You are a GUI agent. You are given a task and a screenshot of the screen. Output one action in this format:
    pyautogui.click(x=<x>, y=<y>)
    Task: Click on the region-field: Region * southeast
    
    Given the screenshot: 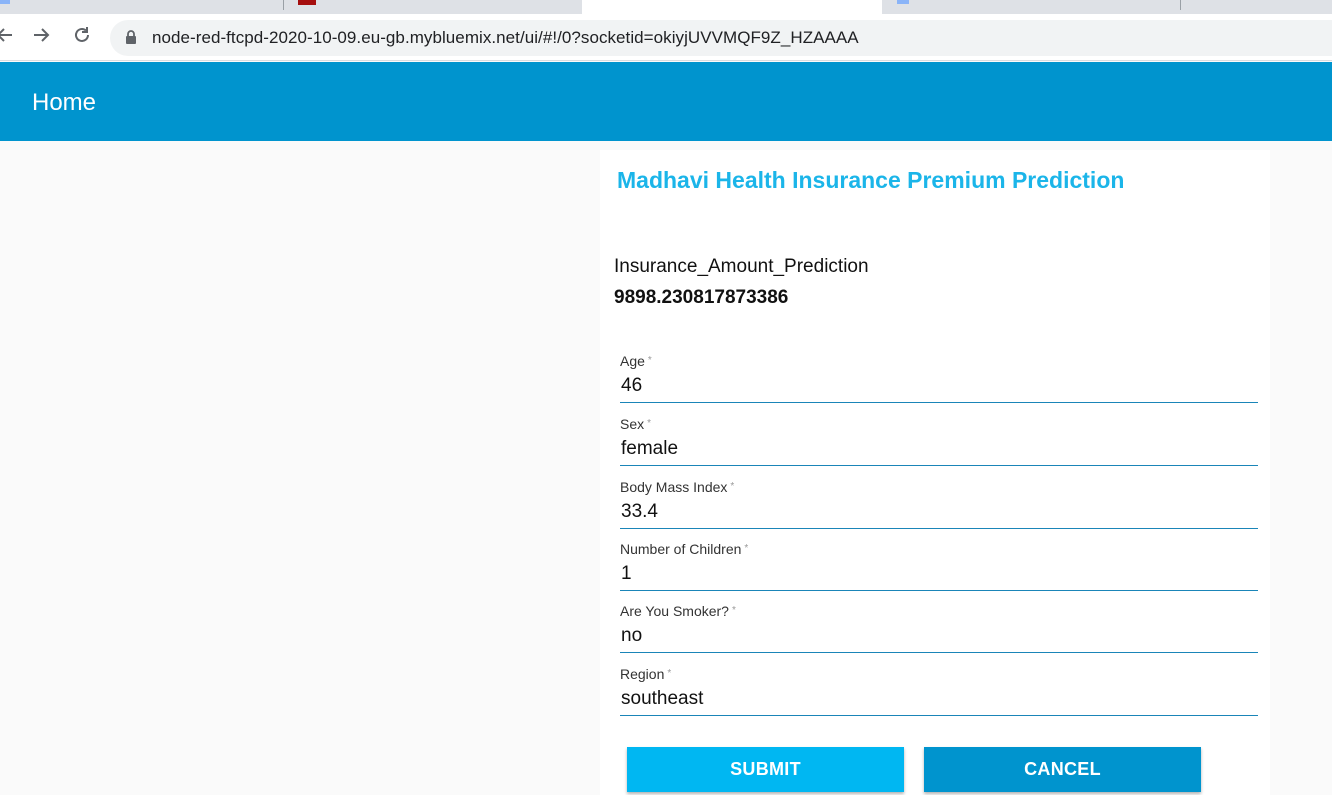 What is the action you would take?
    pyautogui.click(x=939, y=693)
    